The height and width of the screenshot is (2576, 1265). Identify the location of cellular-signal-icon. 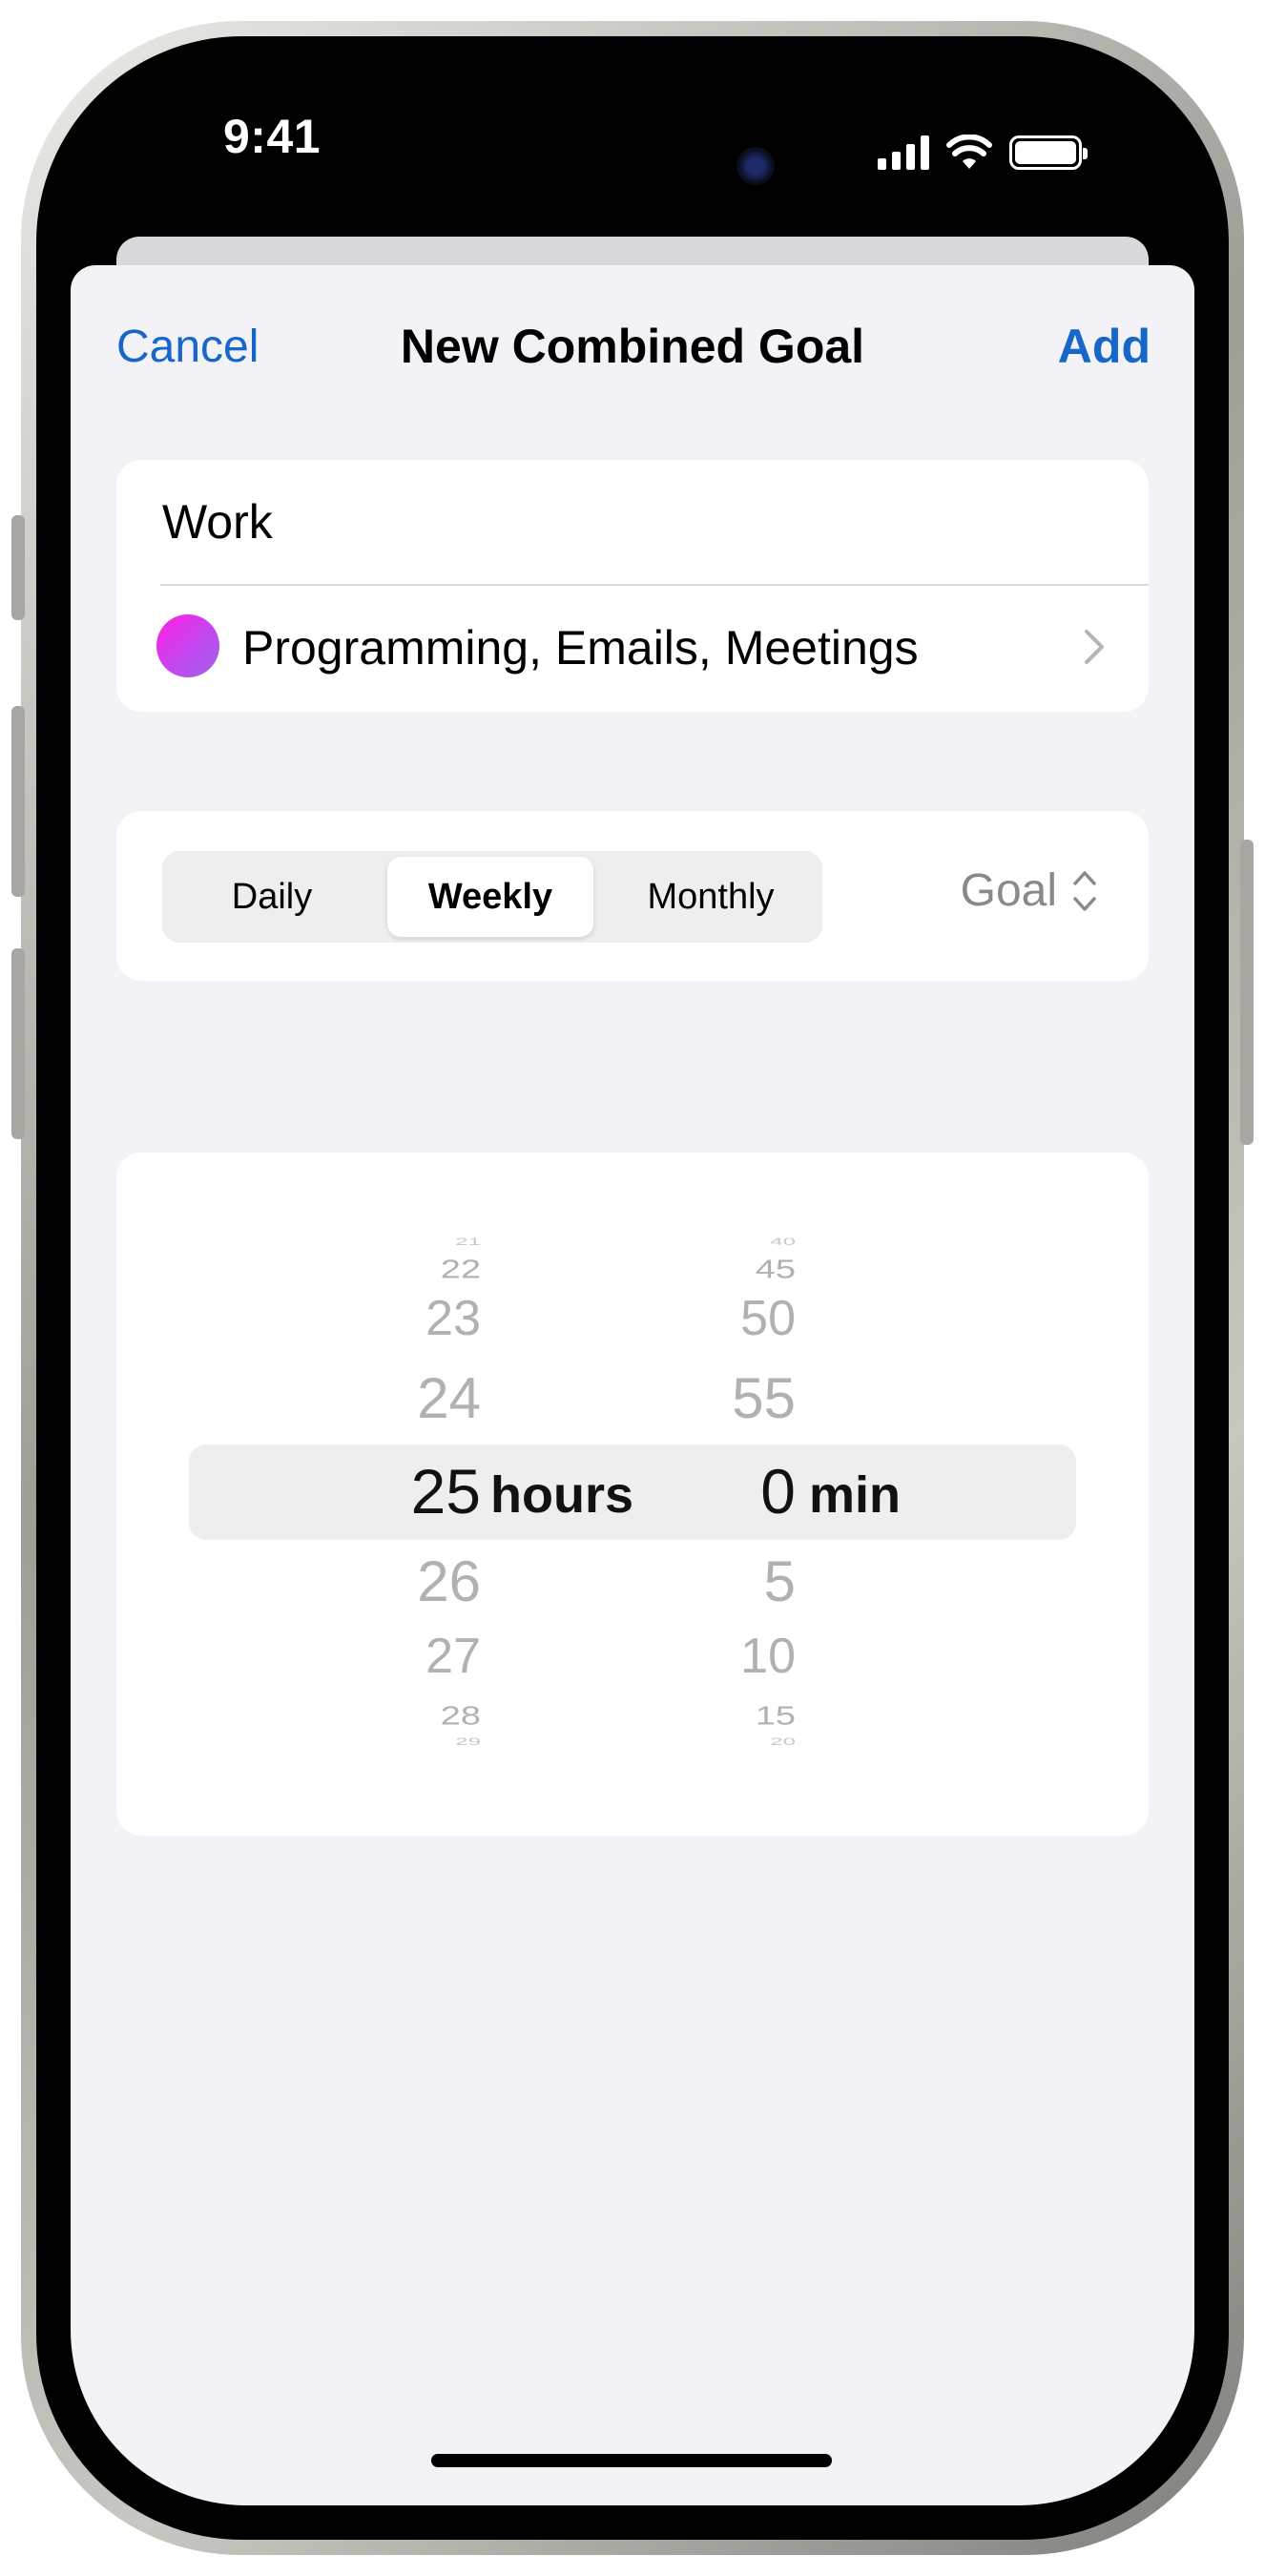
(903, 152).